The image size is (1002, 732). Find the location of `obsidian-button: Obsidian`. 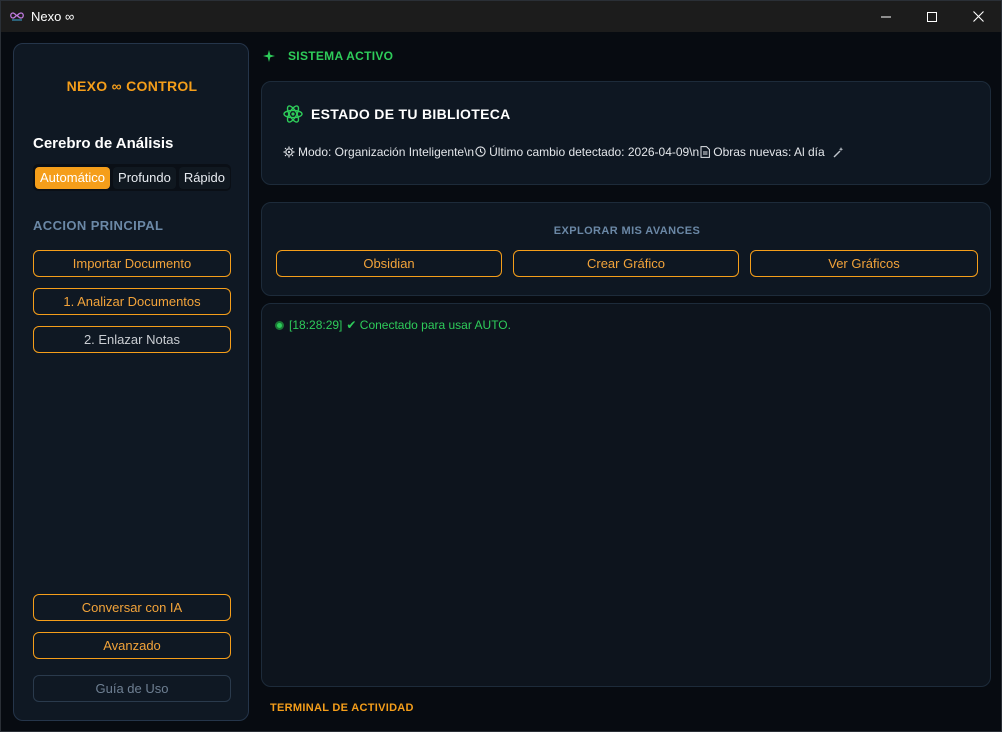

obsidian-button: Obsidian is located at coordinates (389, 263).